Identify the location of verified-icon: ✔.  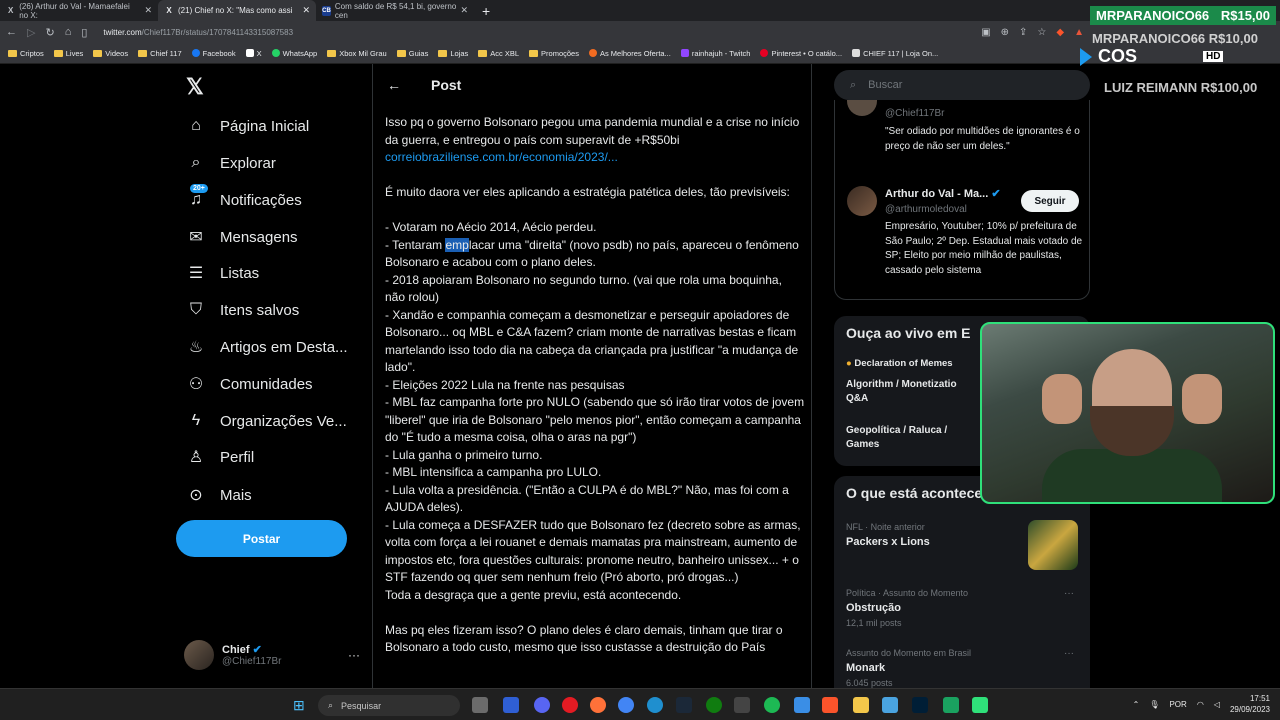
(257, 650).